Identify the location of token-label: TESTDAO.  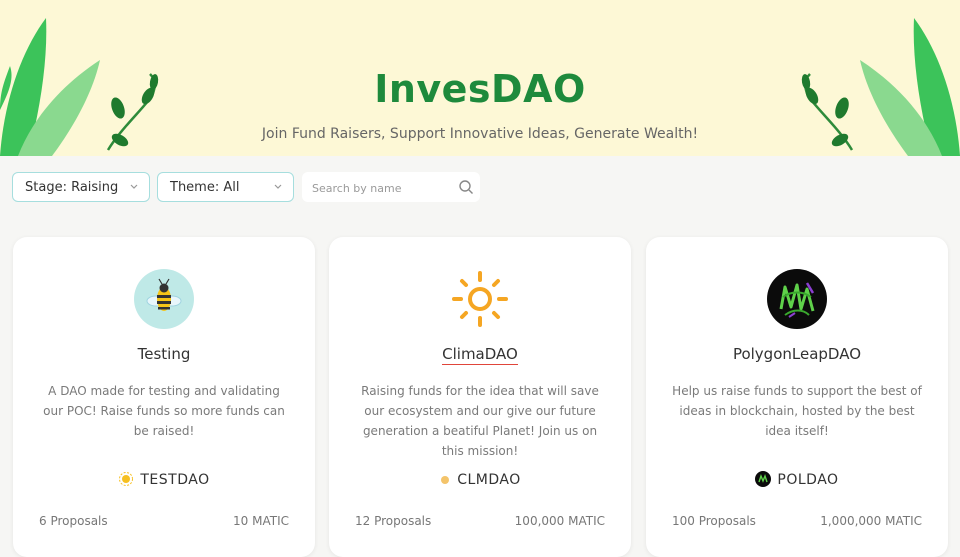
(164, 479).